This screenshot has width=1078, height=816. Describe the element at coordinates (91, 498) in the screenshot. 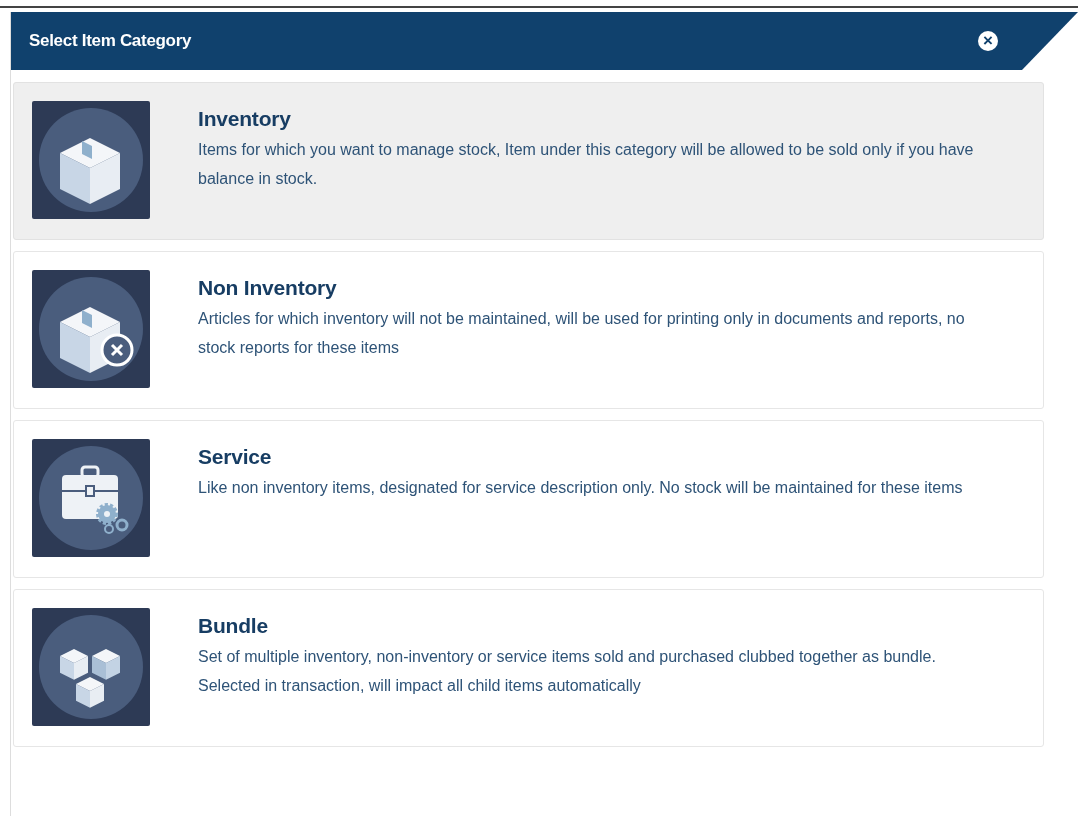

I see `briefcase-icon` at that location.